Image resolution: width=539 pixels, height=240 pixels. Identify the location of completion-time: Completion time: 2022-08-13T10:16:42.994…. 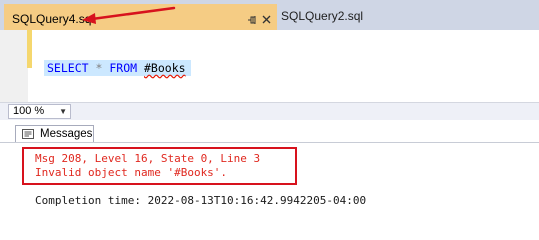
(201, 200).